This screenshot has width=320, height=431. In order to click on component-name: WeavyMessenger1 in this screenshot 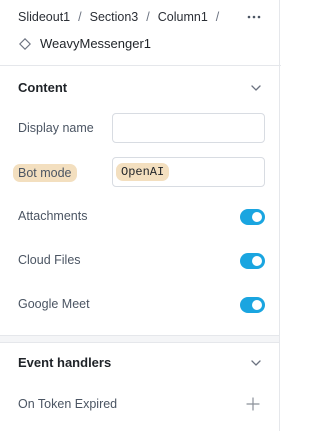, I will do `click(96, 43)`.